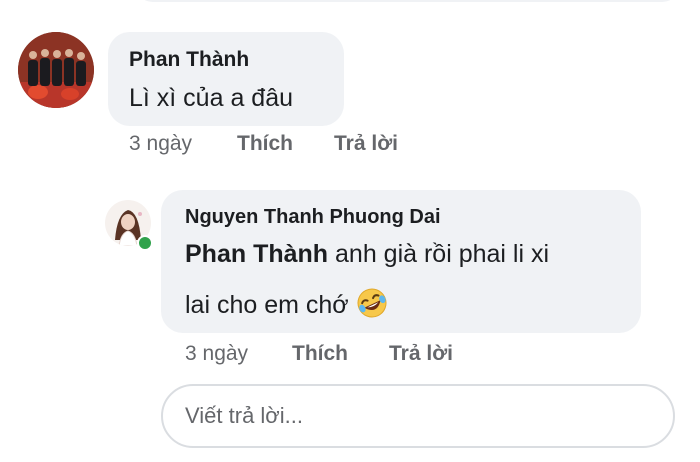  Describe the element at coordinates (407, 1) in the screenshot. I see `previous-comment-bubble-edge` at that location.